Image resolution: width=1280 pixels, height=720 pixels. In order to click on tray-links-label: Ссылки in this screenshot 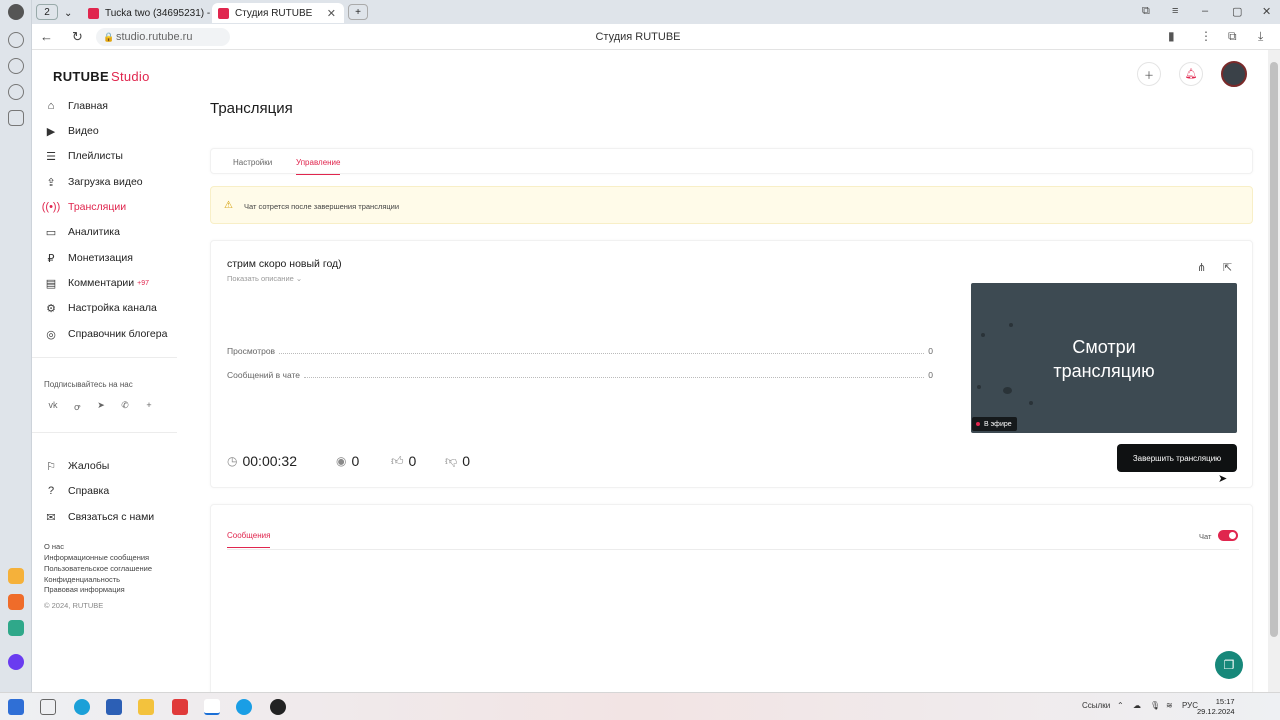, I will do `click(1096, 705)`.